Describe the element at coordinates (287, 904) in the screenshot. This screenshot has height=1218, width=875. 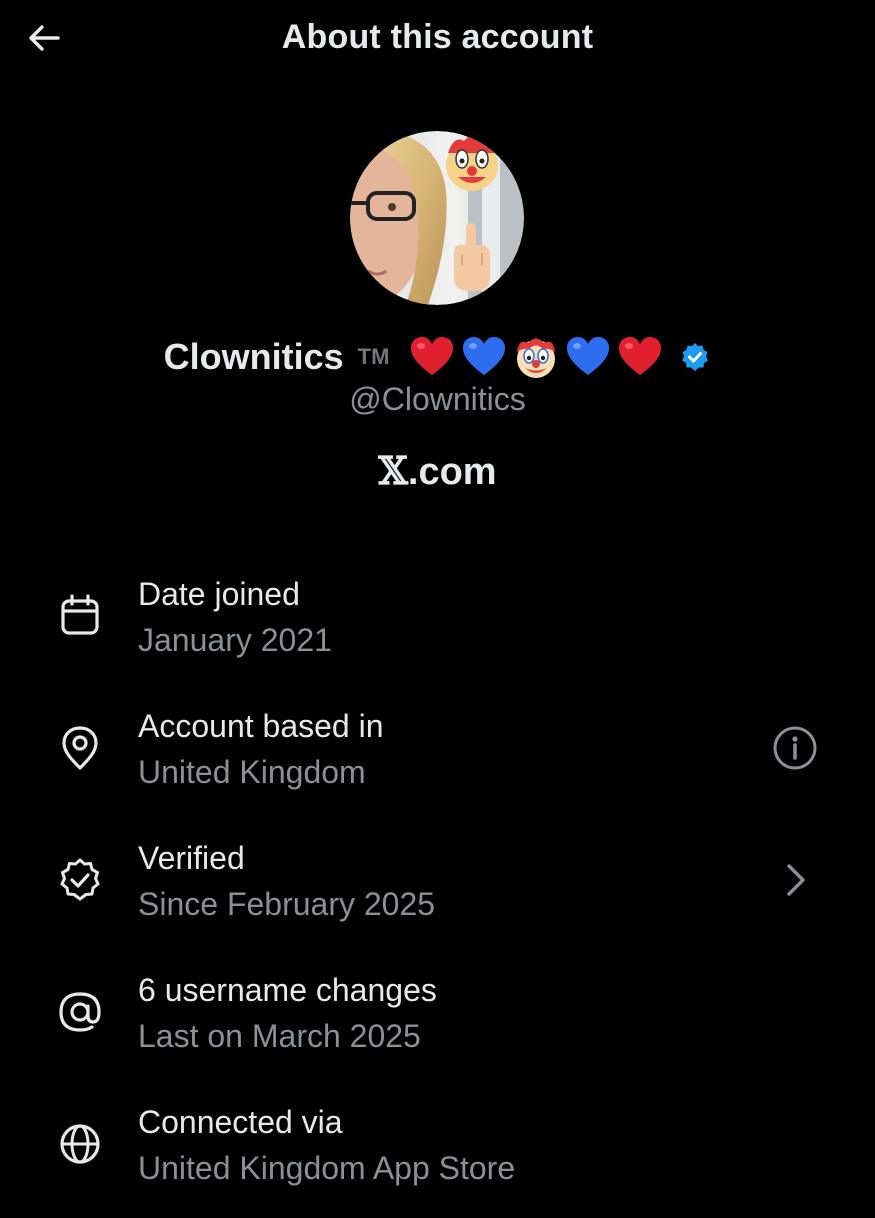
I see `detail-subtitle: Since February 2025` at that location.